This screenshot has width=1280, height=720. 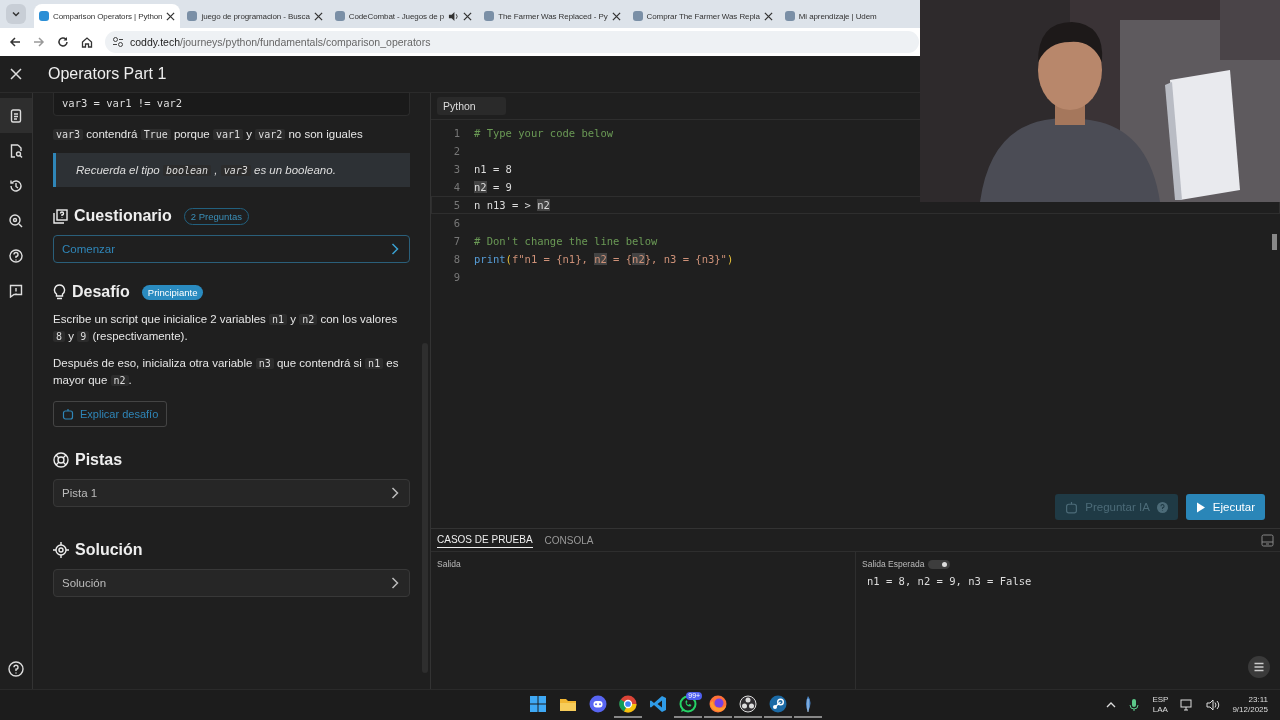 I want to click on lifebuoy-icon, so click(x=61, y=460).